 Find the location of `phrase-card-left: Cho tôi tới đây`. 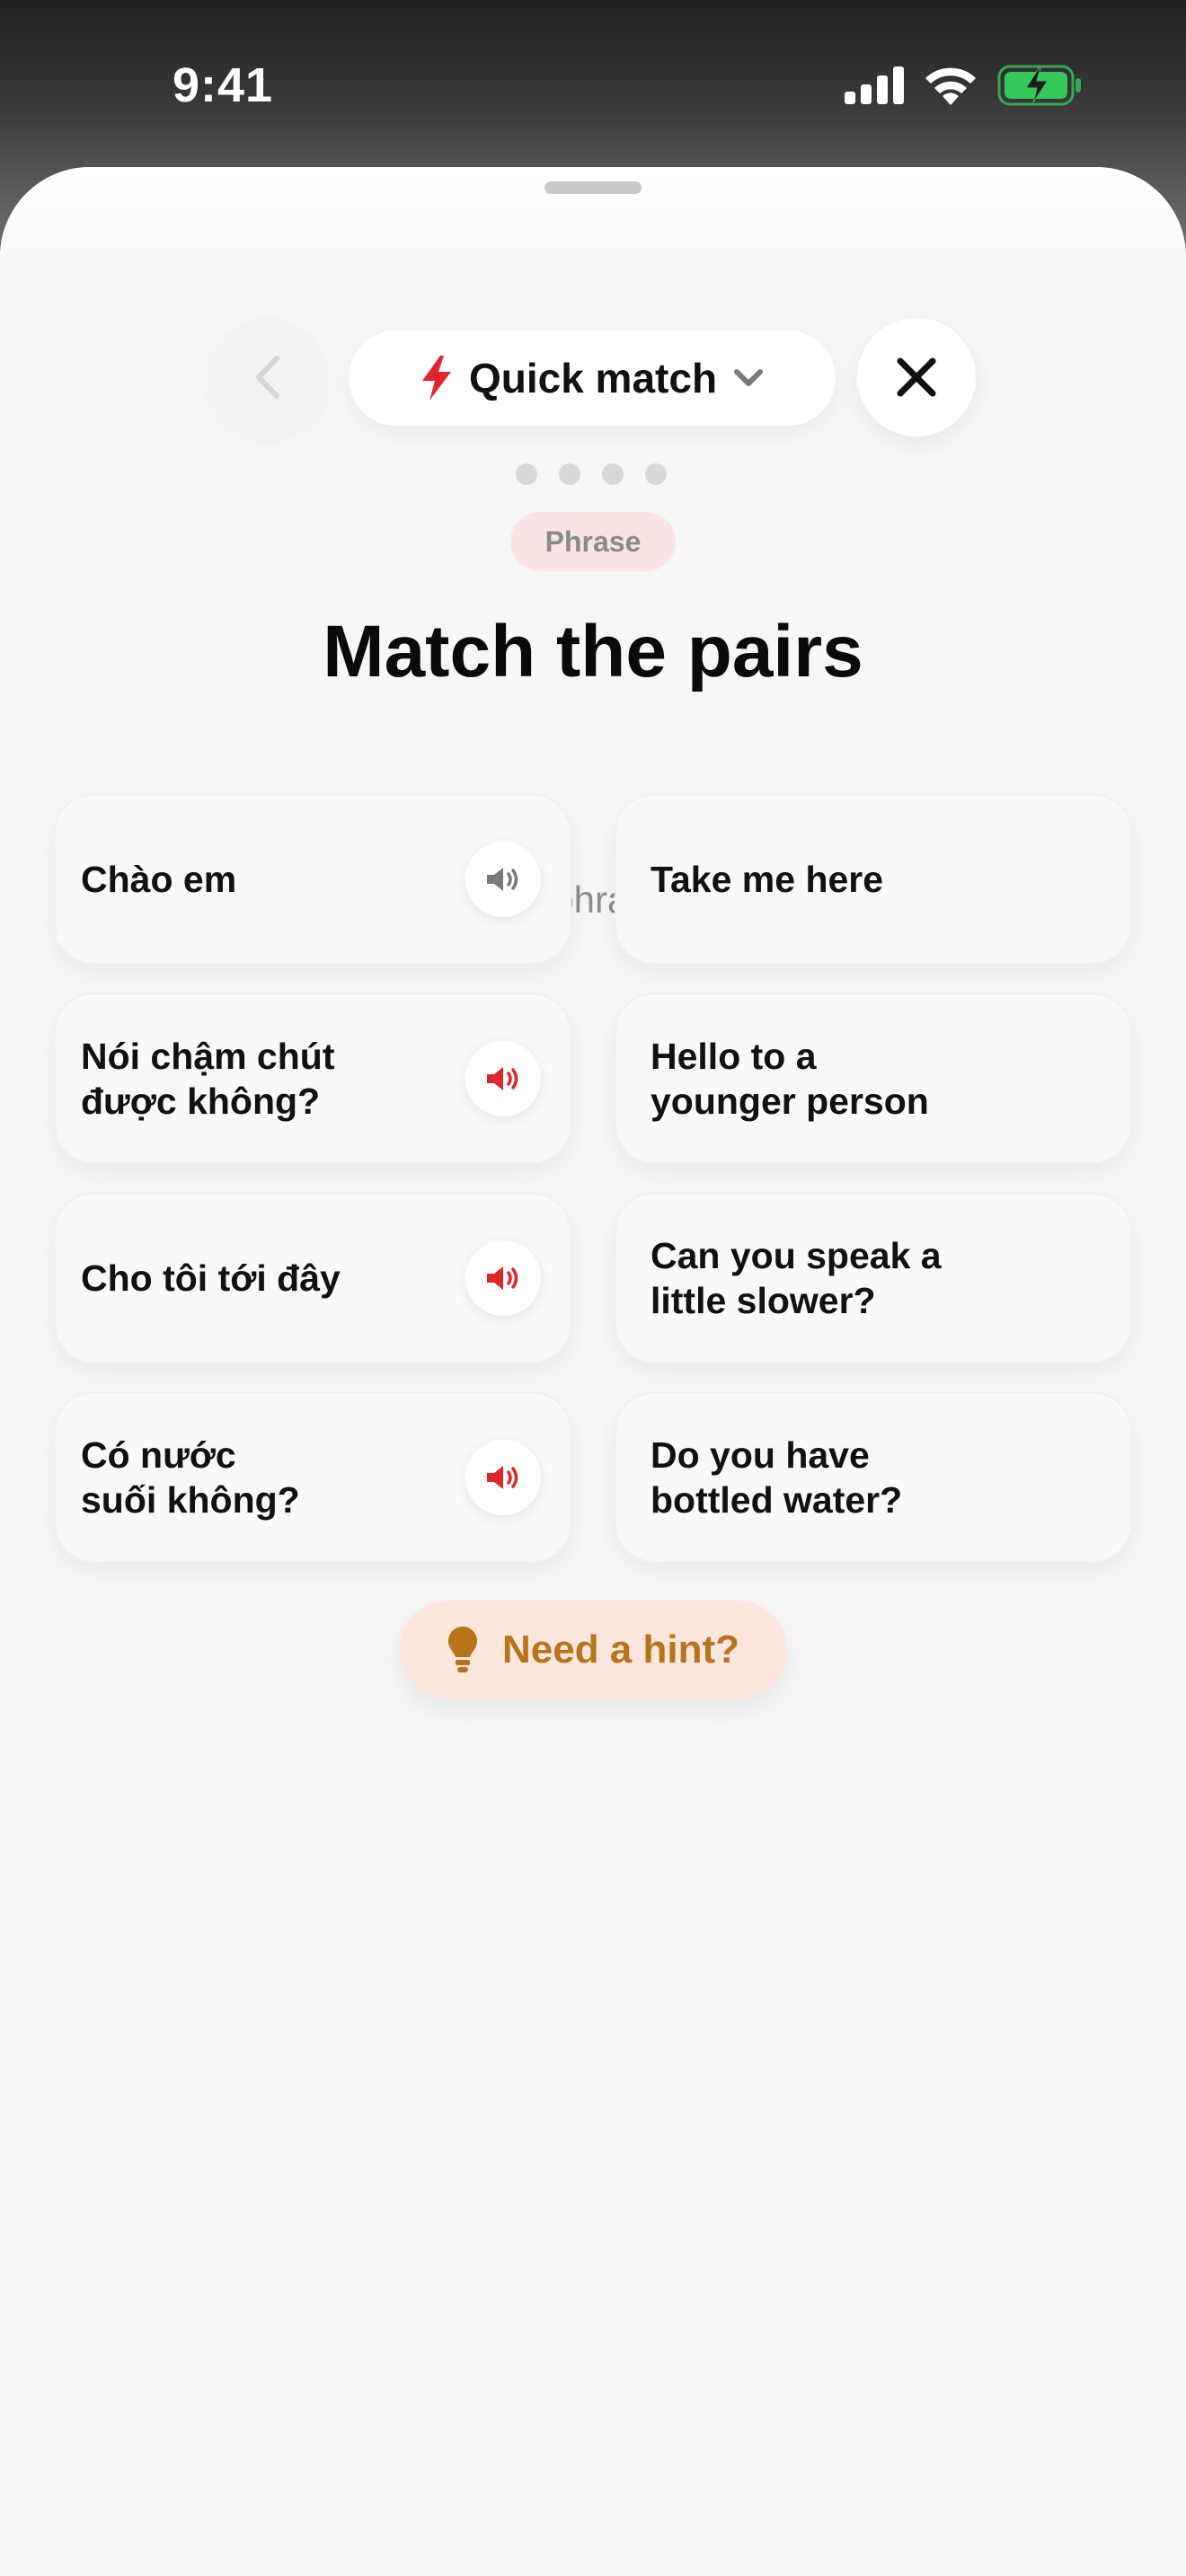

phrase-card-left: Cho tôi tới đây is located at coordinates (312, 1278).